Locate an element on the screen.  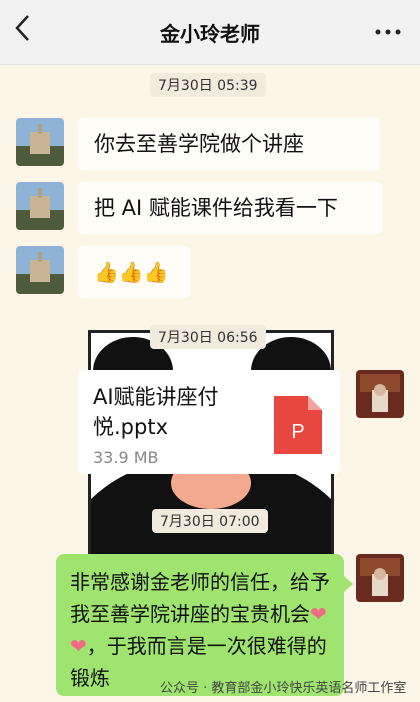
bubble-tail is located at coordinates (348, 584).